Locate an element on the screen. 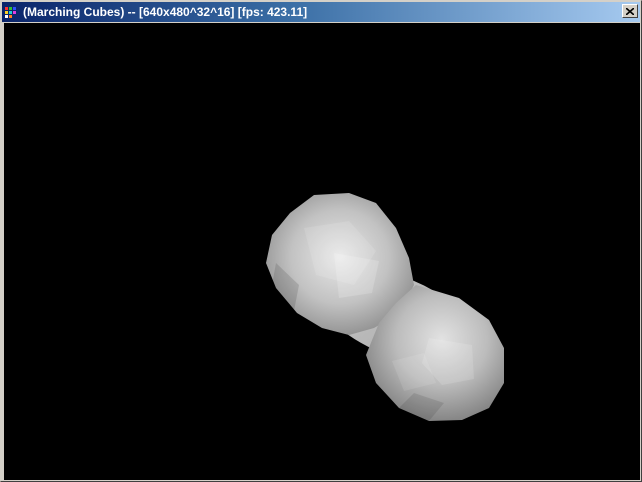  close-button is located at coordinates (630, 11).